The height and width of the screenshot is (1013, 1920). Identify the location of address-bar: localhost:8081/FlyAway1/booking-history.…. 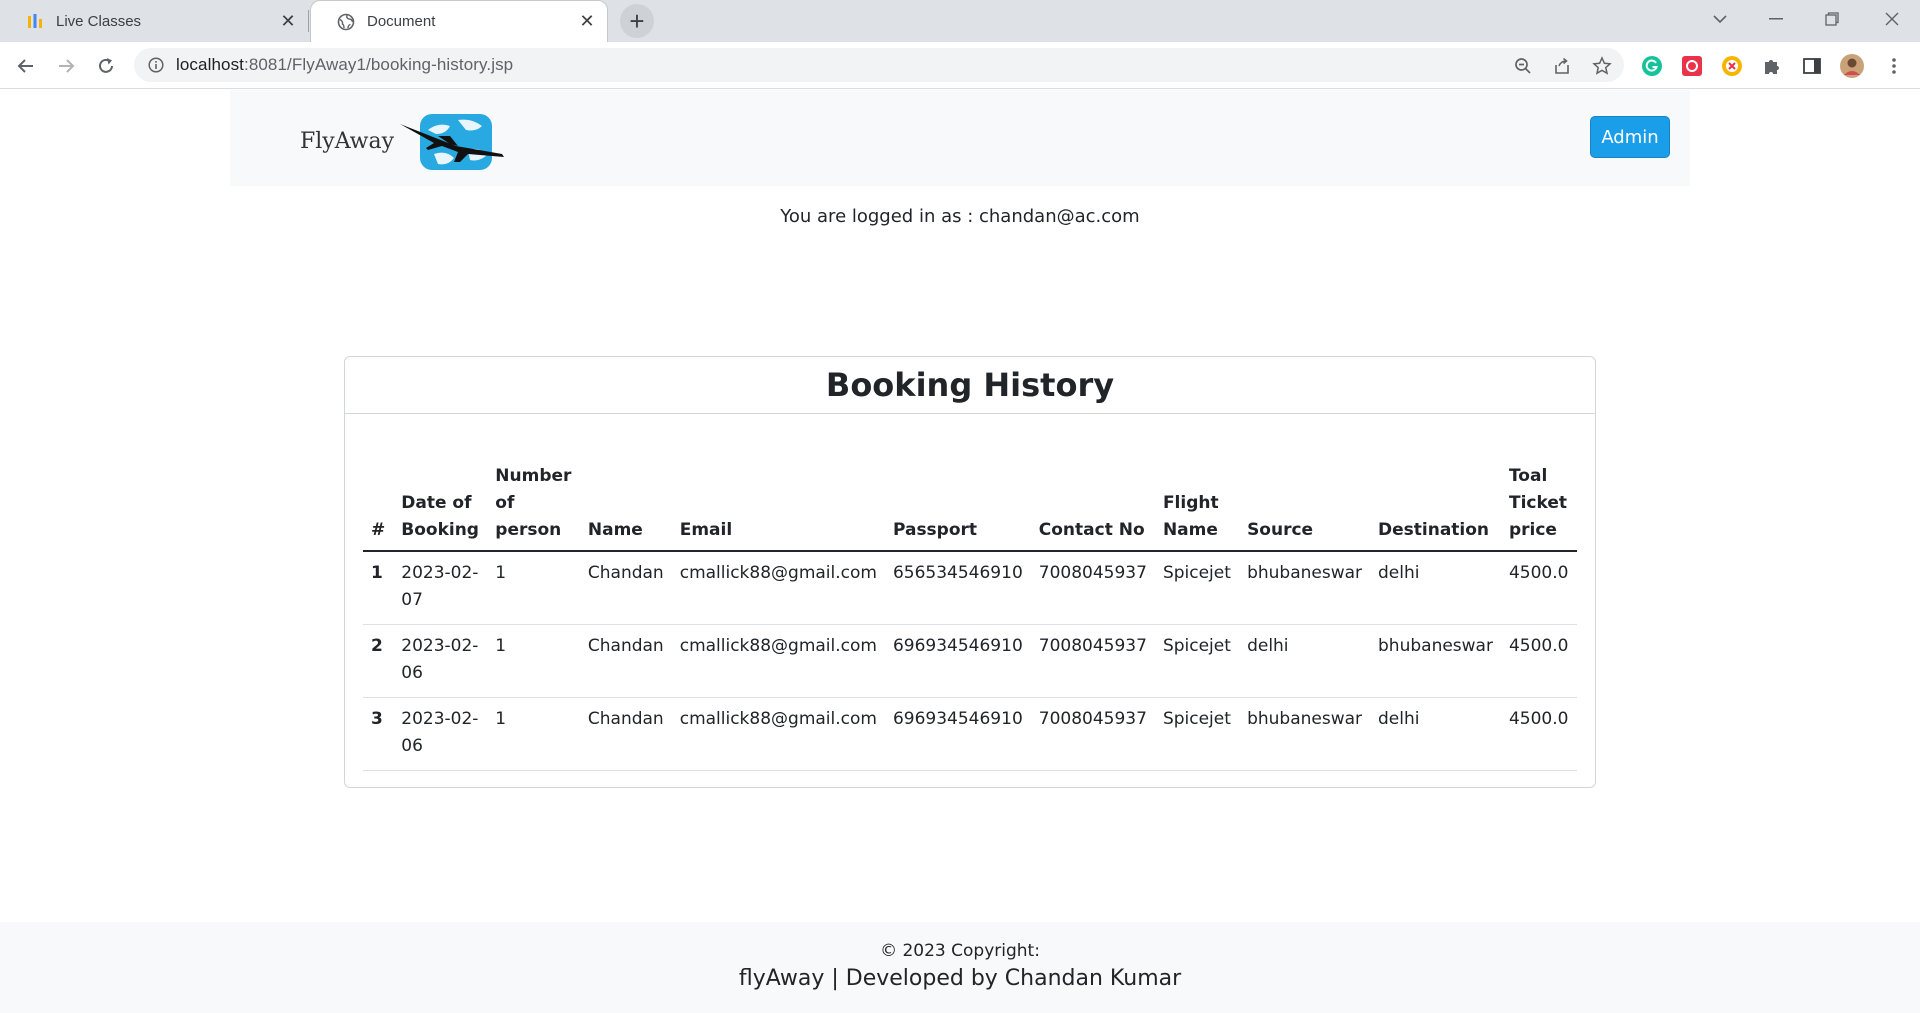
(879, 65).